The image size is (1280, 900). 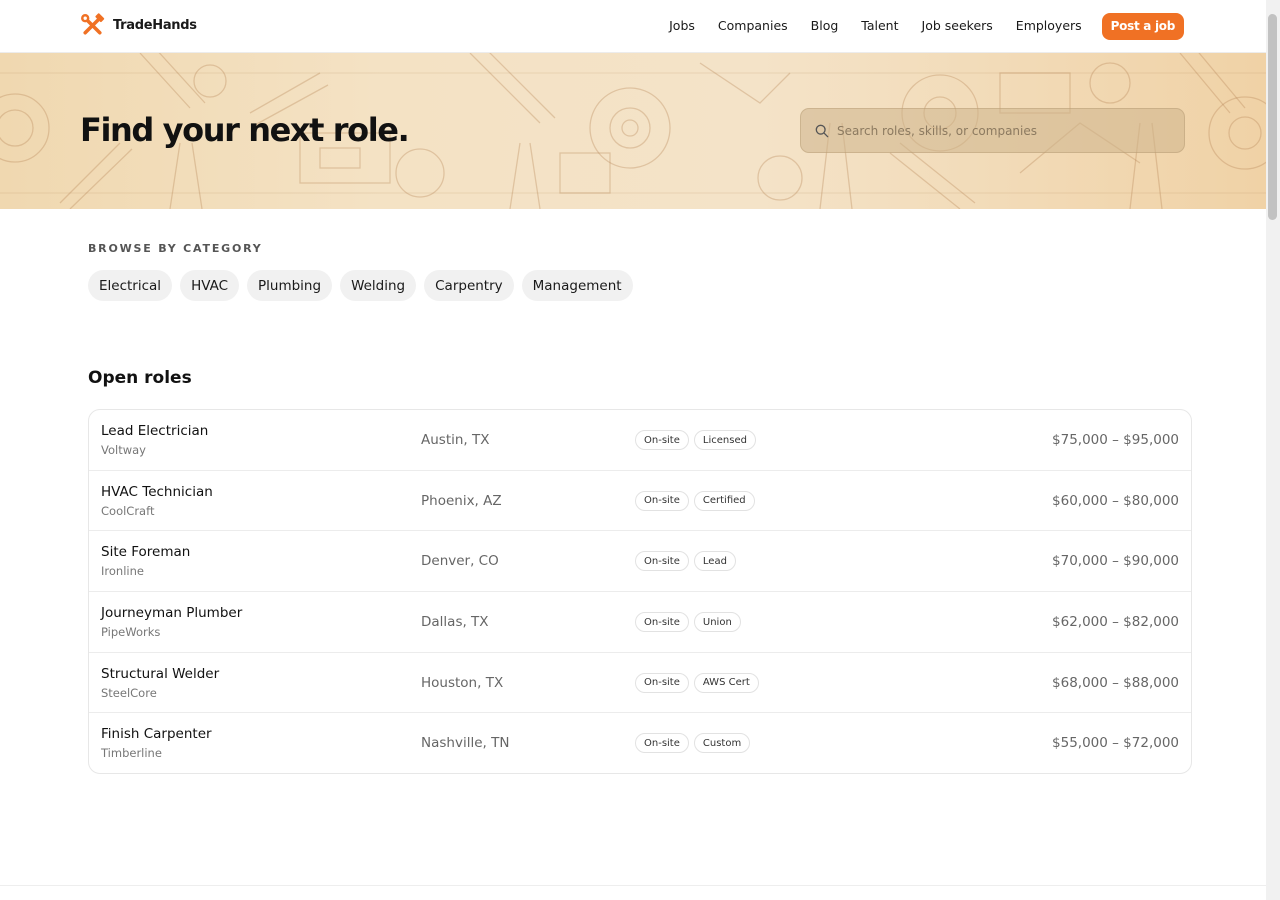 I want to click on search-box, so click(x=992, y=130).